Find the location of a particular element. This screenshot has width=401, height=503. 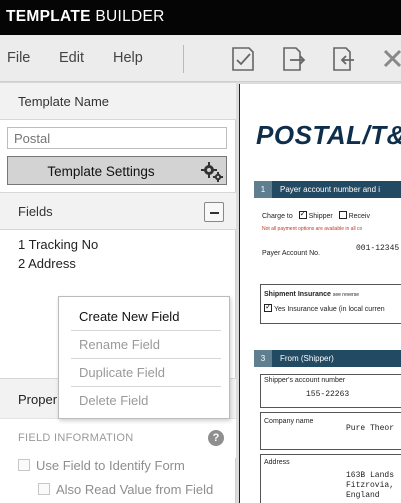

shipper-account-label: Shipper's account number is located at coordinates (305, 380).